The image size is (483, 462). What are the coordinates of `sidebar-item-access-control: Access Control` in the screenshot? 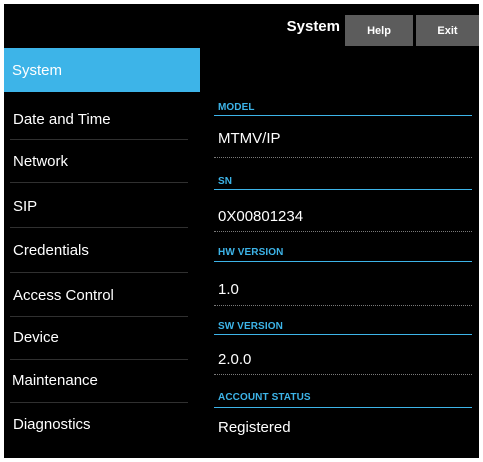 It's located at (102, 295).